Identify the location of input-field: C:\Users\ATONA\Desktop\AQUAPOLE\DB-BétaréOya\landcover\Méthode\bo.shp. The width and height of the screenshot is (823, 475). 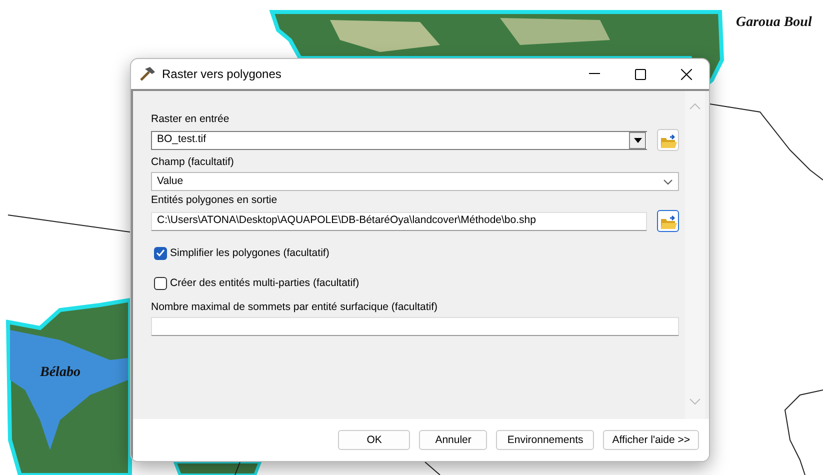
(399, 221).